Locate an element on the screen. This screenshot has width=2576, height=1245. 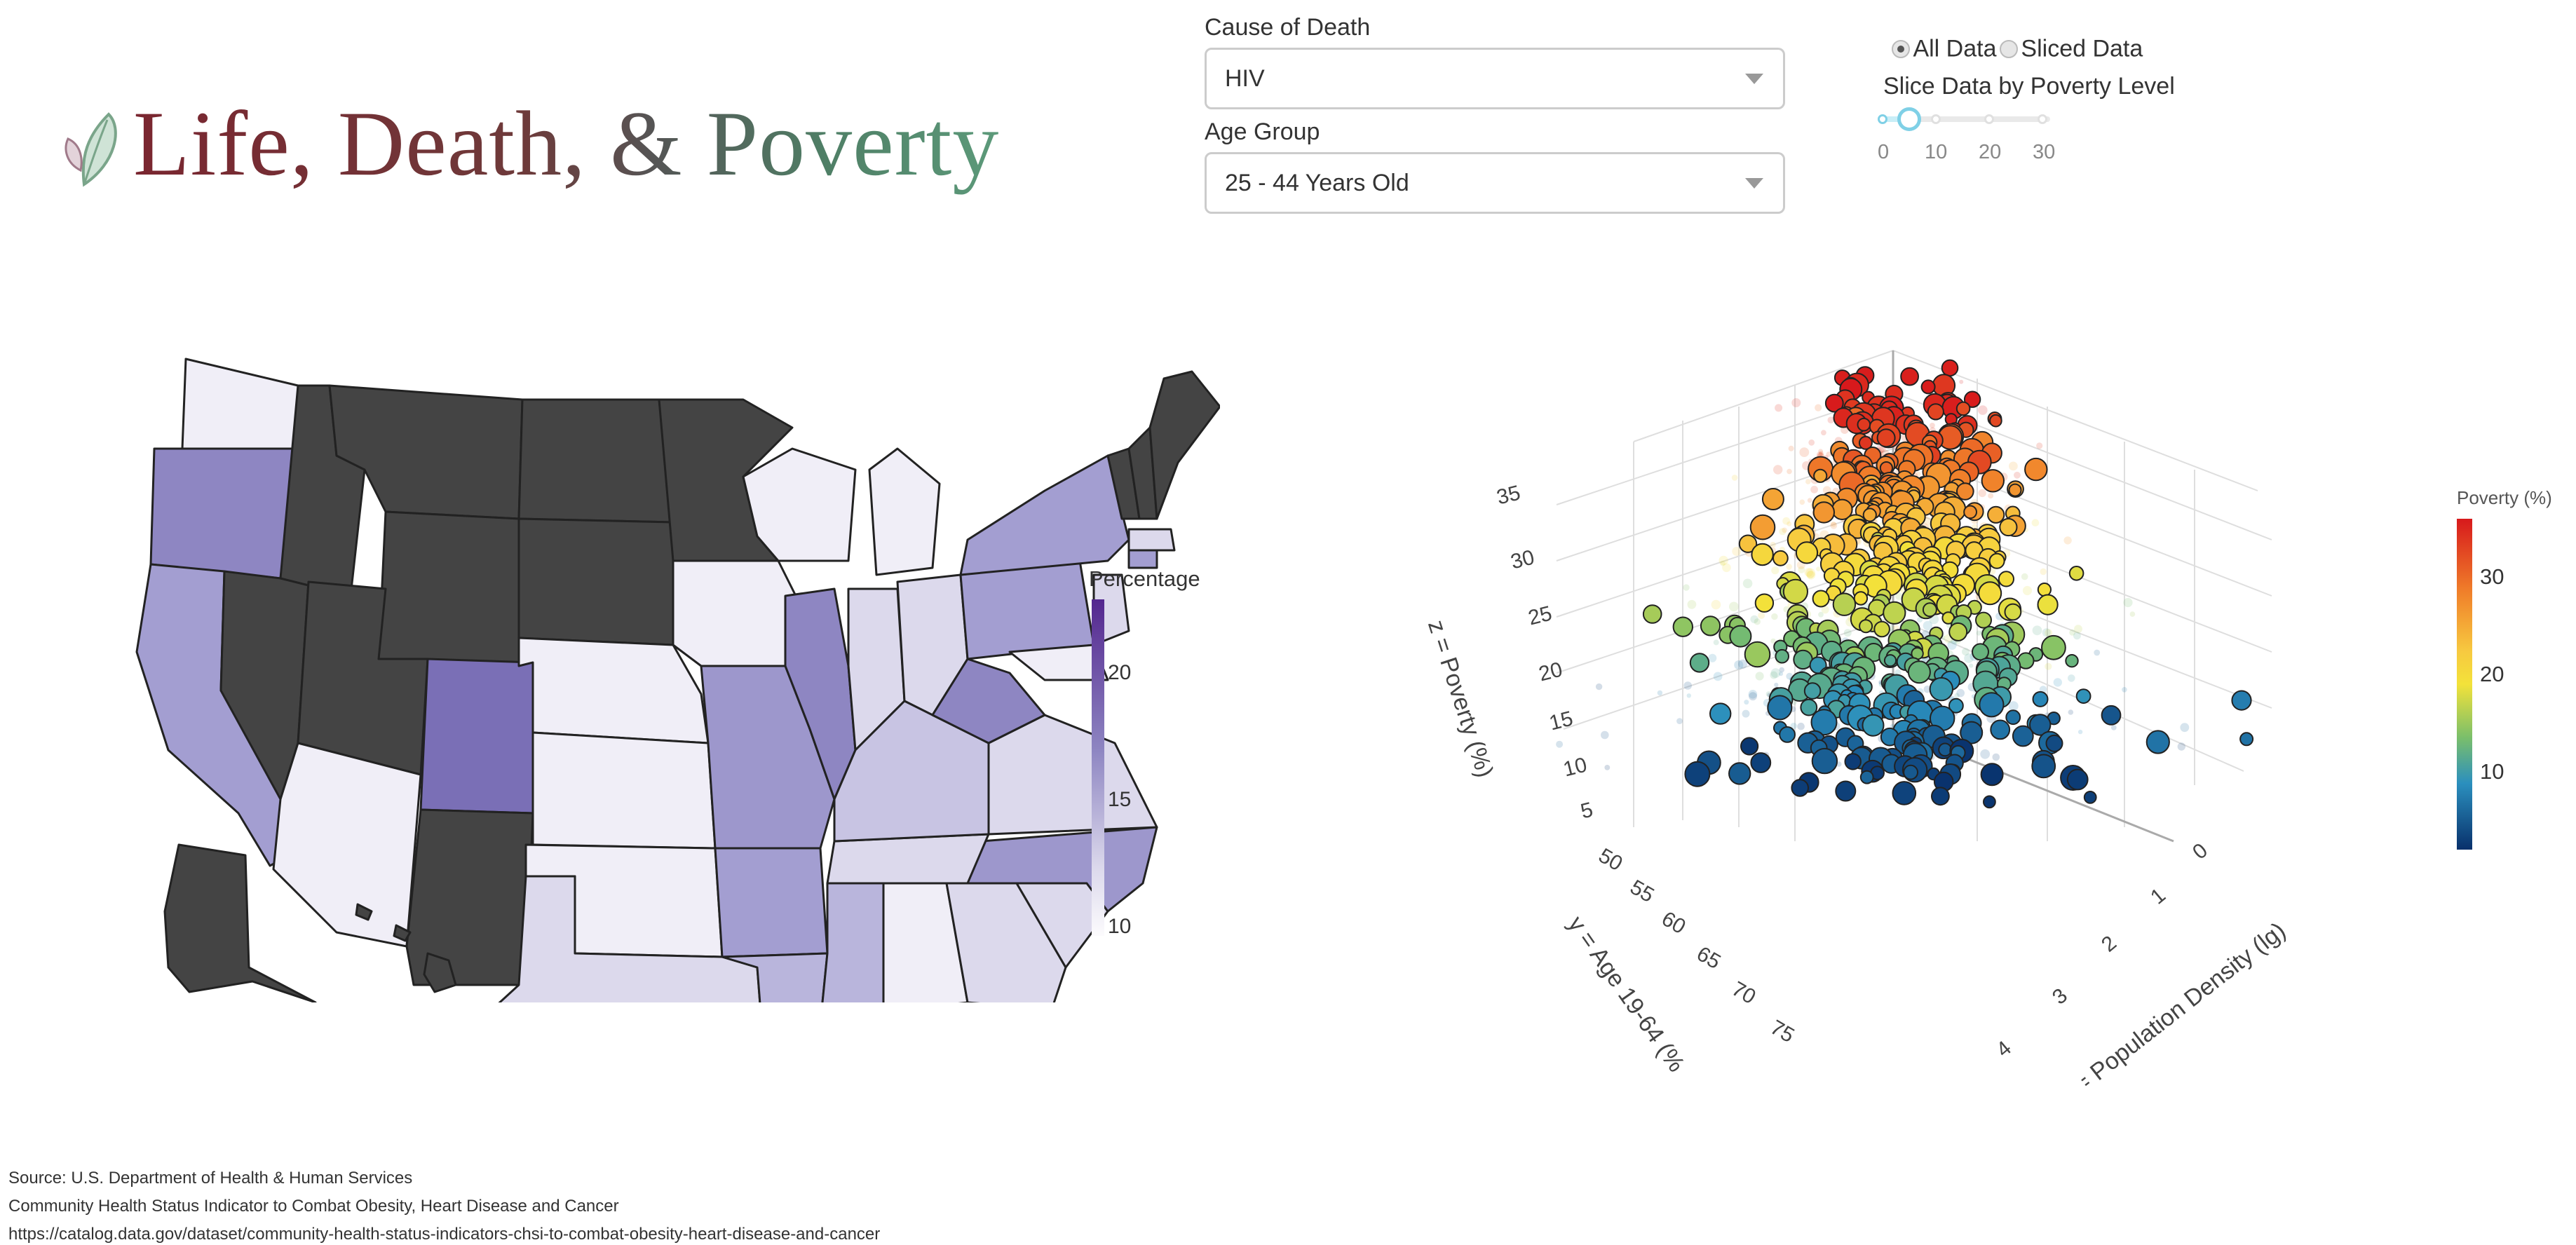
age-label: Age Group is located at coordinates (1262, 131).